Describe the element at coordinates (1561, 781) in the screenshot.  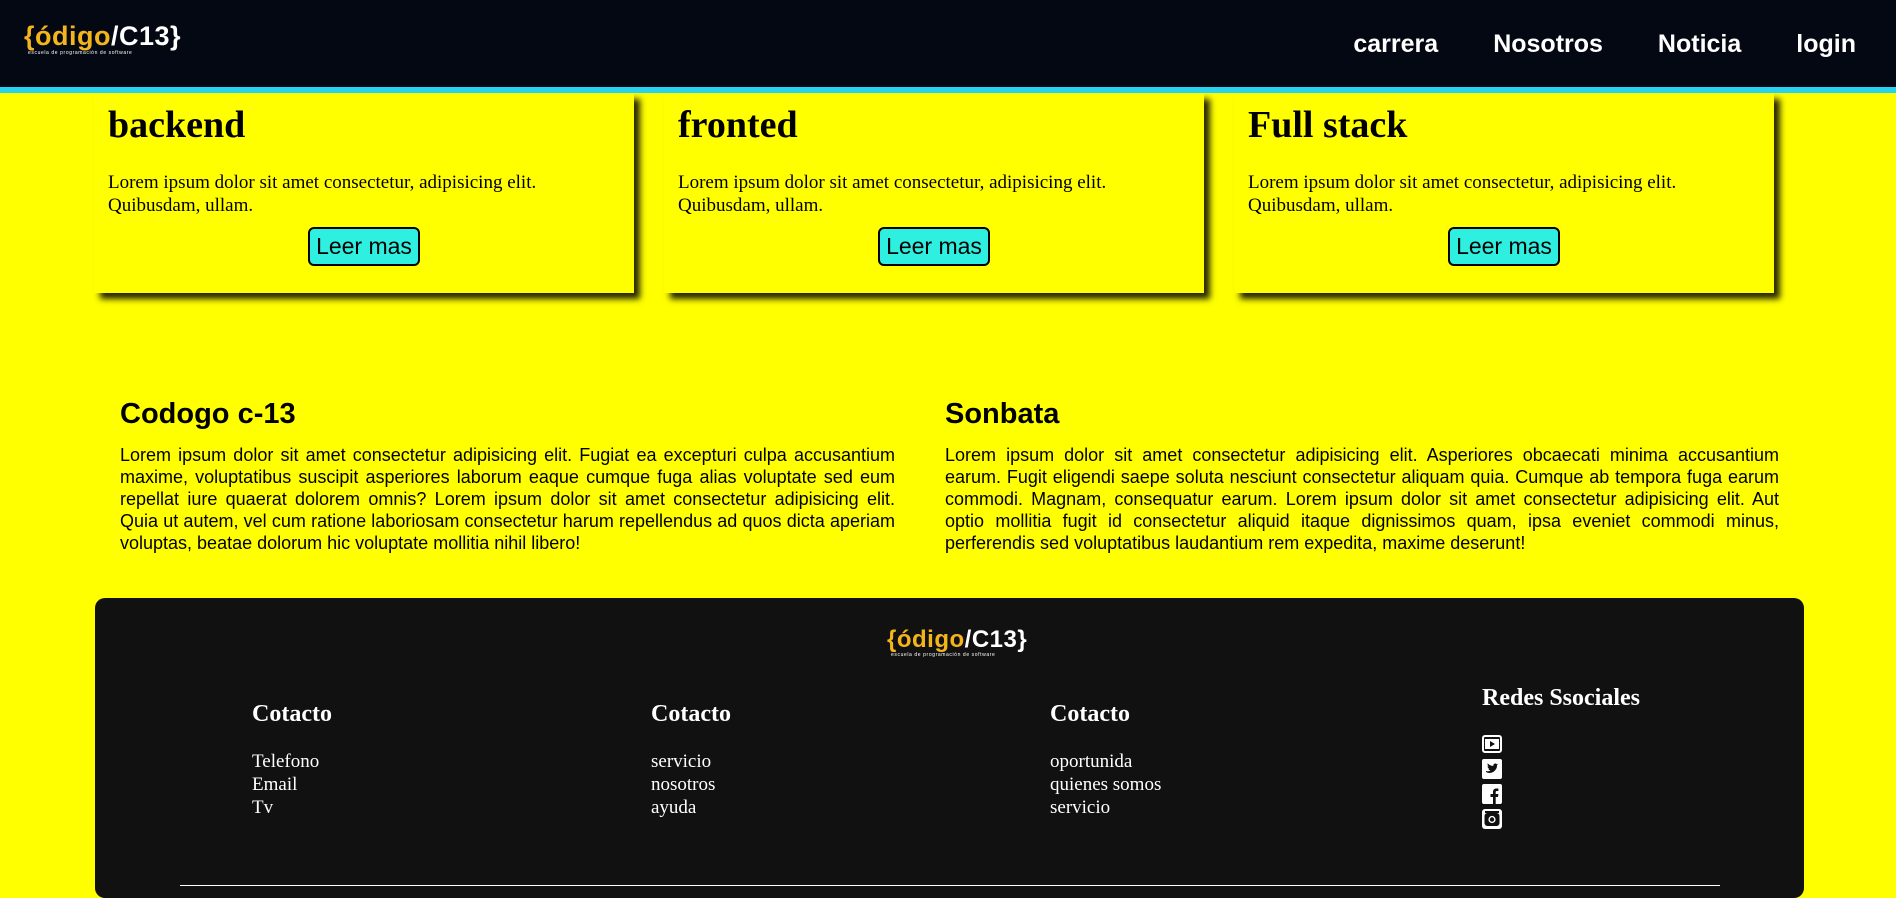
I see `social-icon-list` at that location.